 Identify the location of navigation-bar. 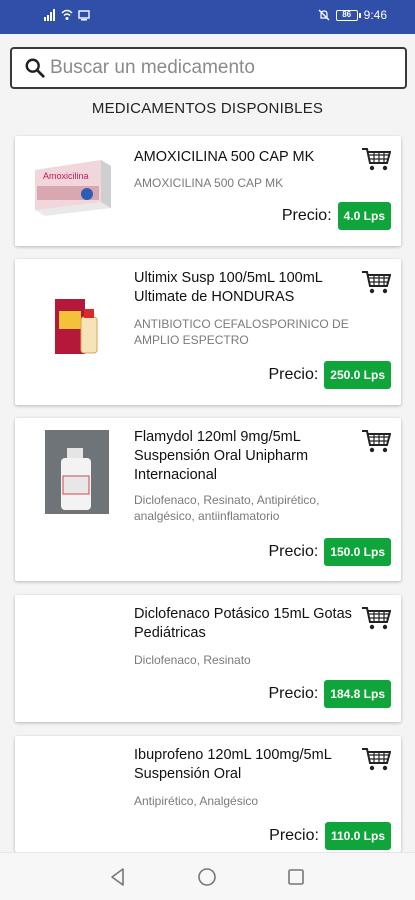
(207, 876).